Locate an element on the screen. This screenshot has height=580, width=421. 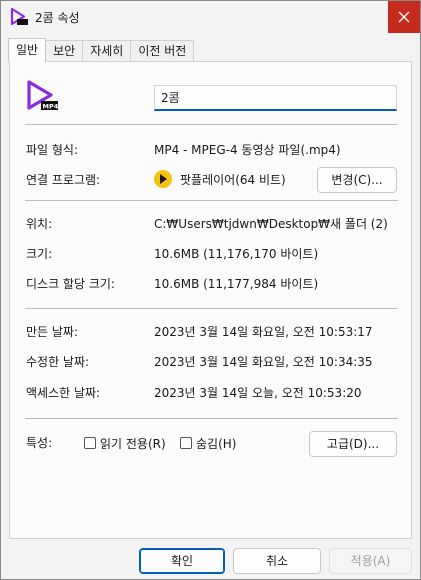
size-on-disk-value: 10.6MB (11,177,984 바이트) is located at coordinates (236, 284).